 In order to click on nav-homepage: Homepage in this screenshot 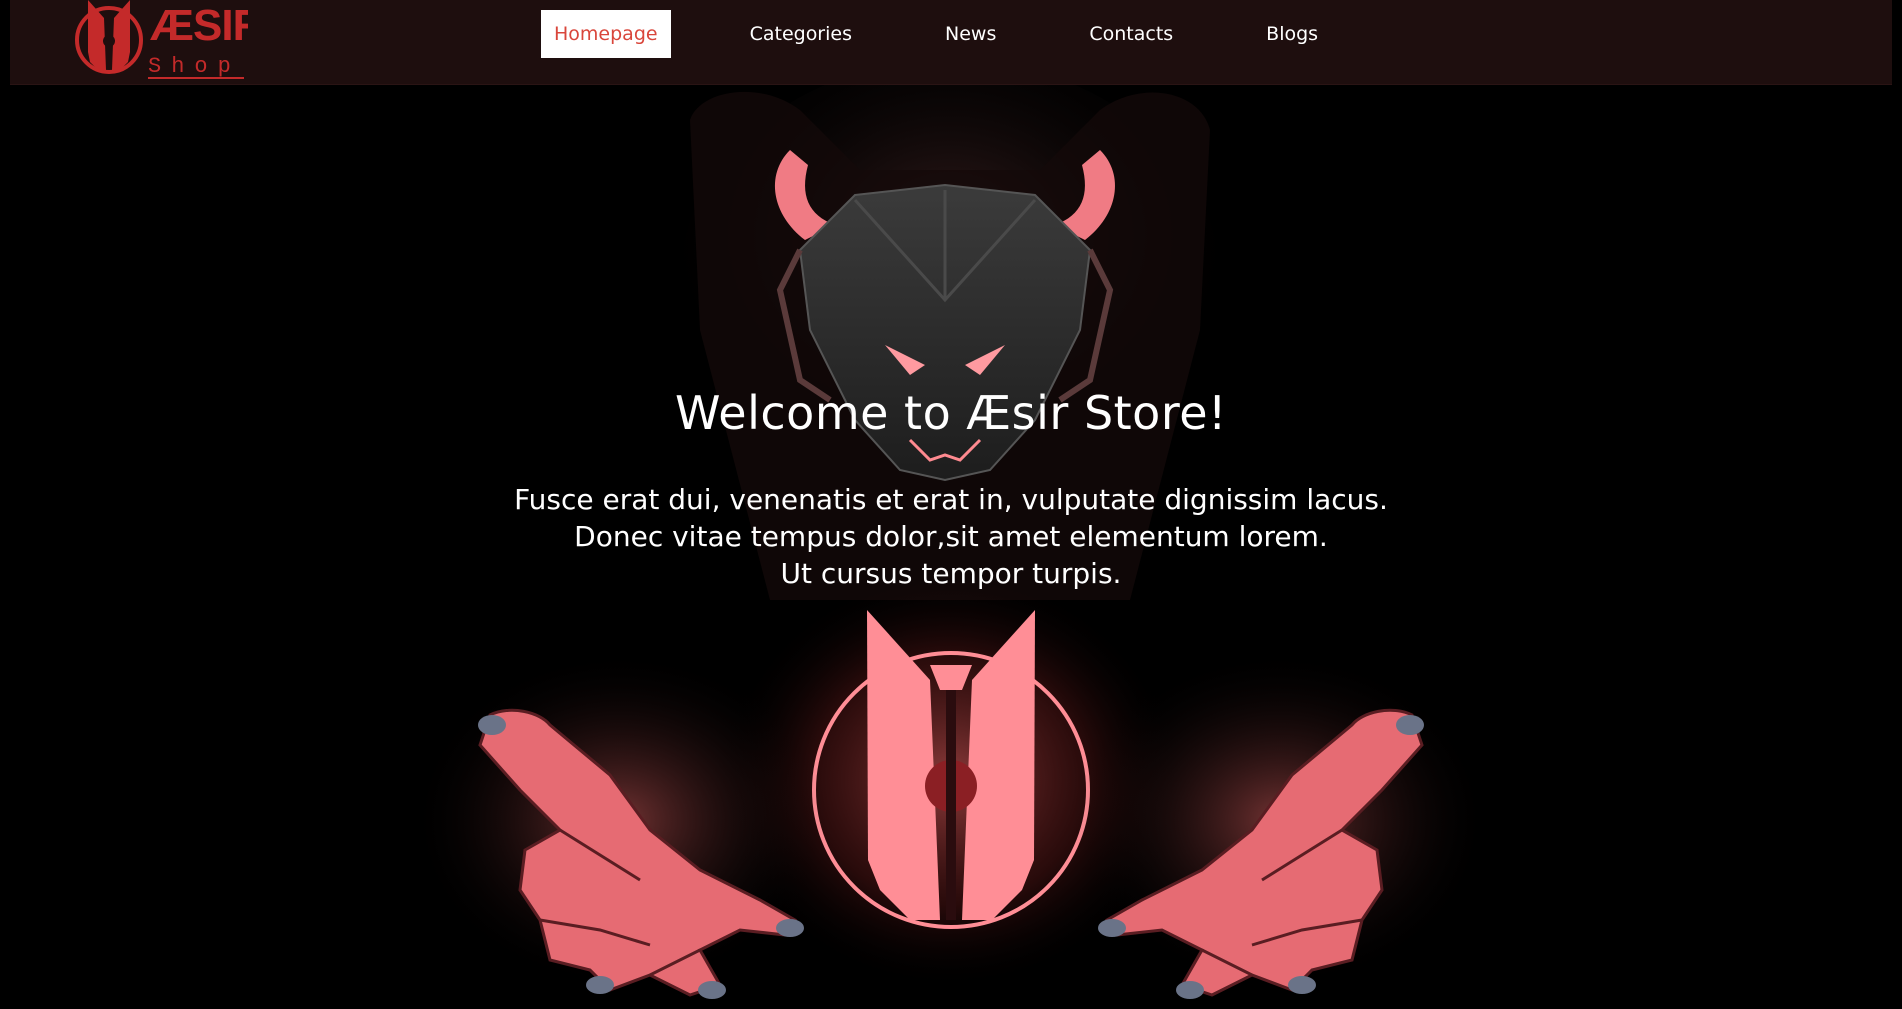, I will do `click(606, 34)`.